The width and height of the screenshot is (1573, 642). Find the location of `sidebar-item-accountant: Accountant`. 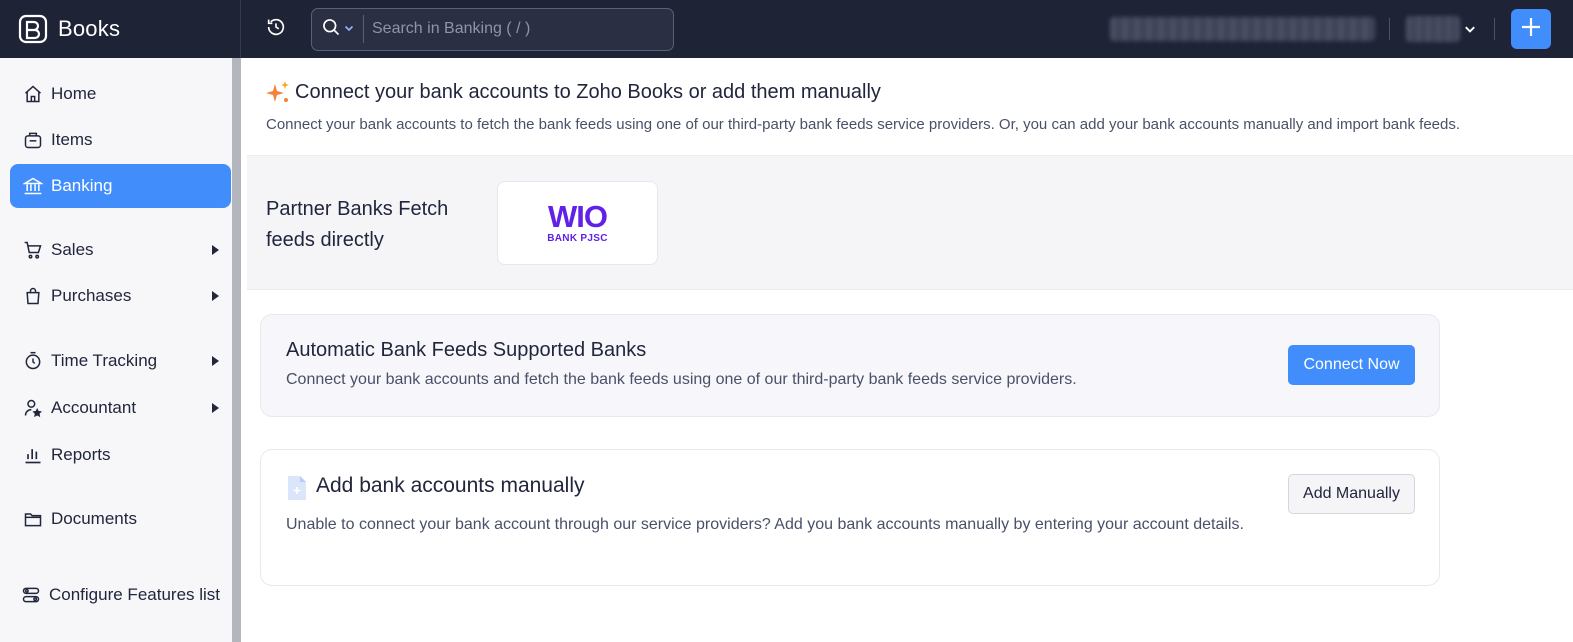

sidebar-item-accountant: Accountant is located at coordinates (120, 408).